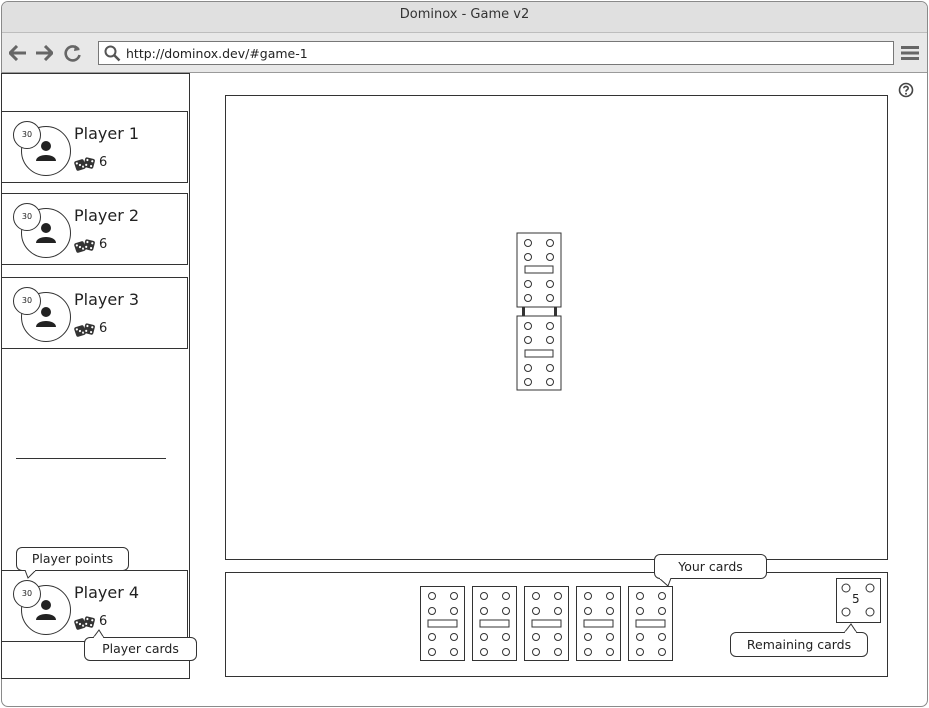  Describe the element at coordinates (539, 311) in the screenshot. I see `played-dominoes` at that location.